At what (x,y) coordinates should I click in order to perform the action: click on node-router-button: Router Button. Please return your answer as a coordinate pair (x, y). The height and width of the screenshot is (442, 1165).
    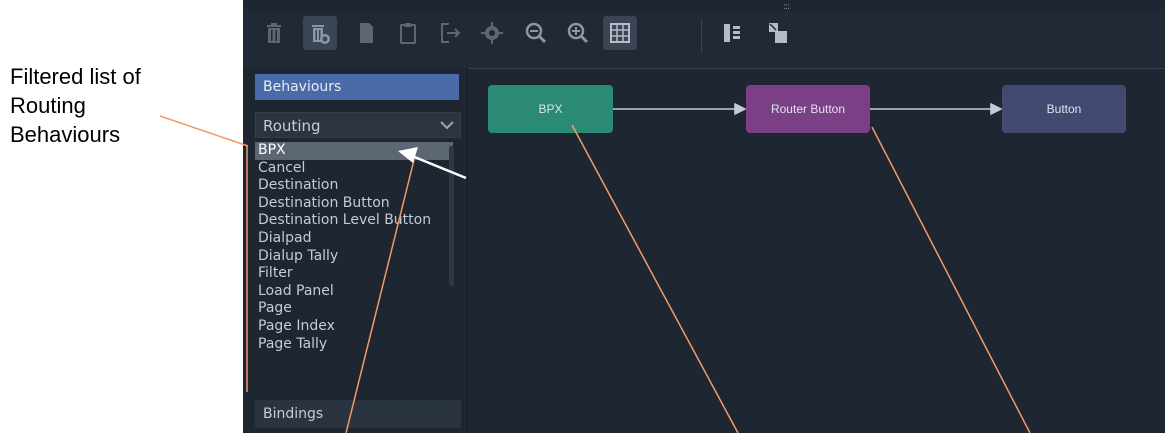
    Looking at the image, I should click on (808, 109).